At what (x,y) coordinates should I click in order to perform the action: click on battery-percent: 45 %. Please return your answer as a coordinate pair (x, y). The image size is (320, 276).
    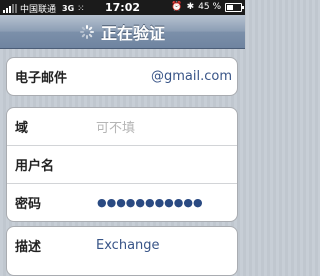
    Looking at the image, I should click on (209, 7).